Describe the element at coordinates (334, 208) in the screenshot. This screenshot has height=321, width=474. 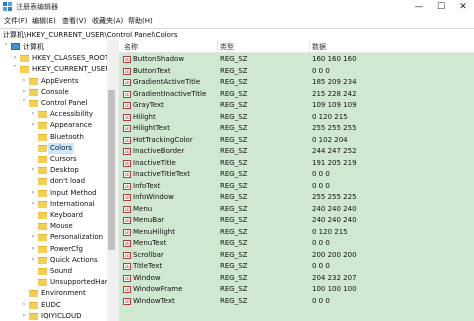
I see `value-data: 240 240 240` at that location.